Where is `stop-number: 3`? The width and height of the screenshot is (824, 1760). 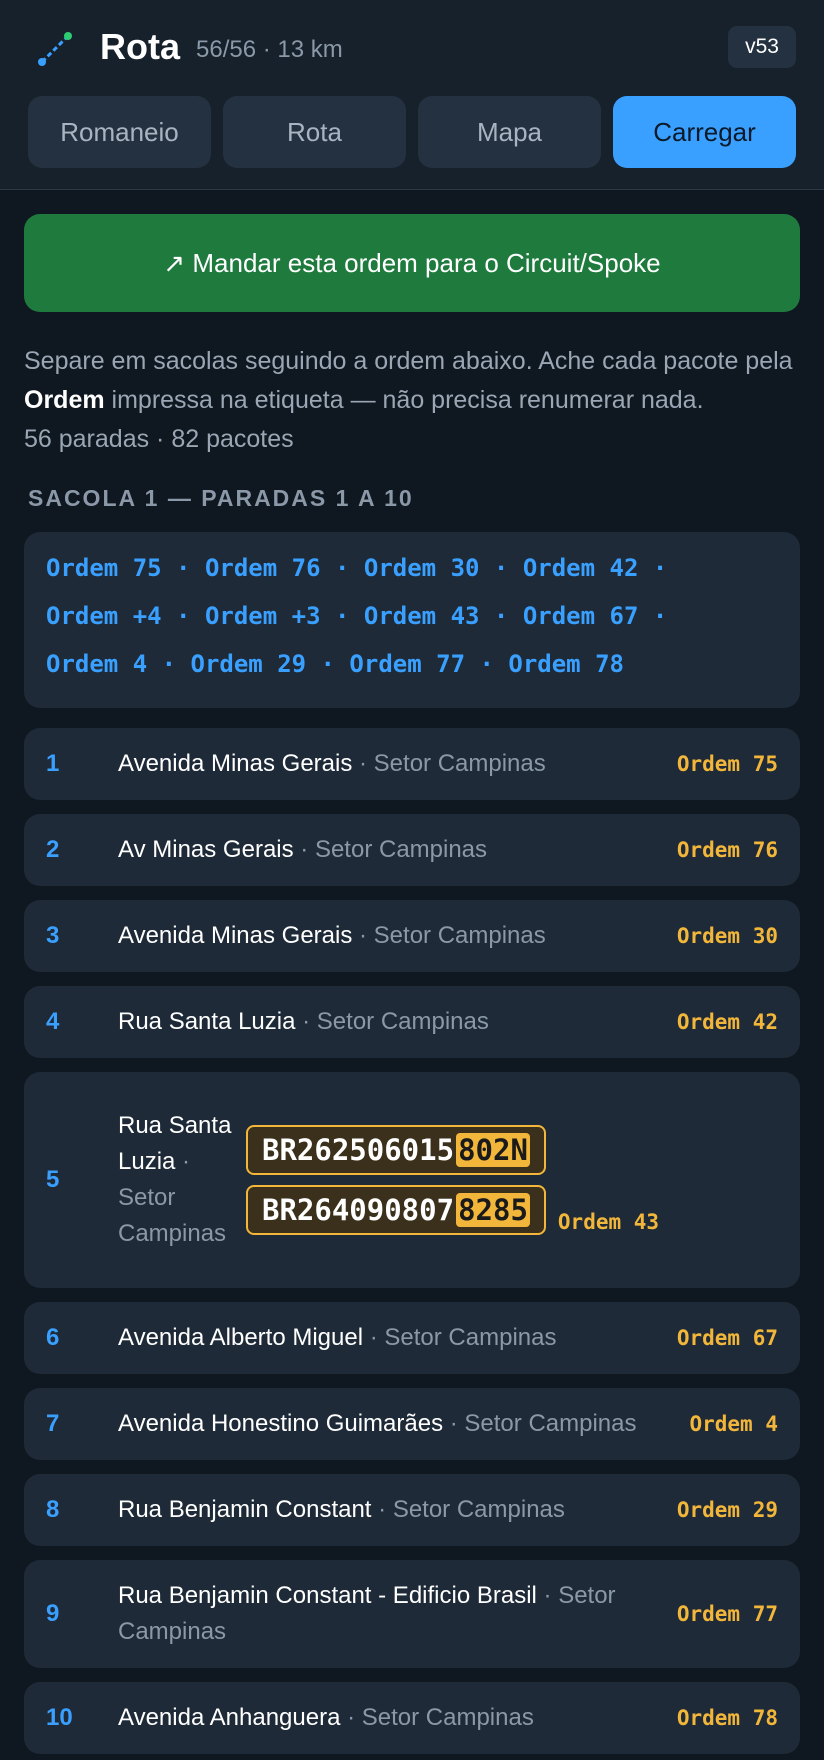 stop-number: 3 is located at coordinates (53, 935).